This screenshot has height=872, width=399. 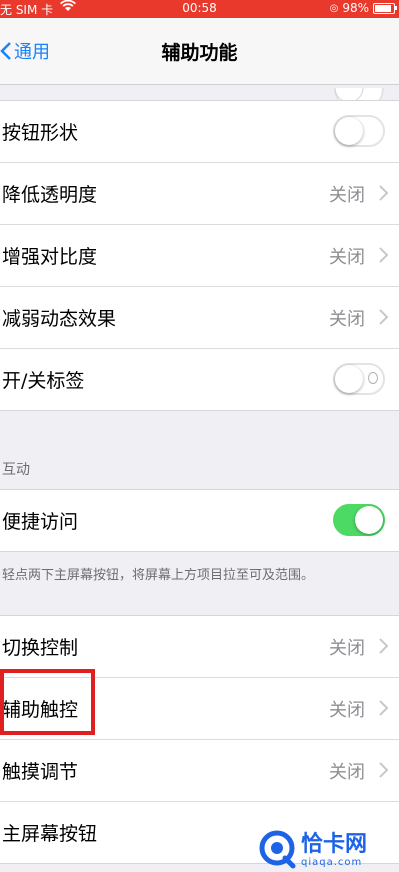 I want to click on row-on-off-labels: 开/关标签, so click(x=199, y=379).